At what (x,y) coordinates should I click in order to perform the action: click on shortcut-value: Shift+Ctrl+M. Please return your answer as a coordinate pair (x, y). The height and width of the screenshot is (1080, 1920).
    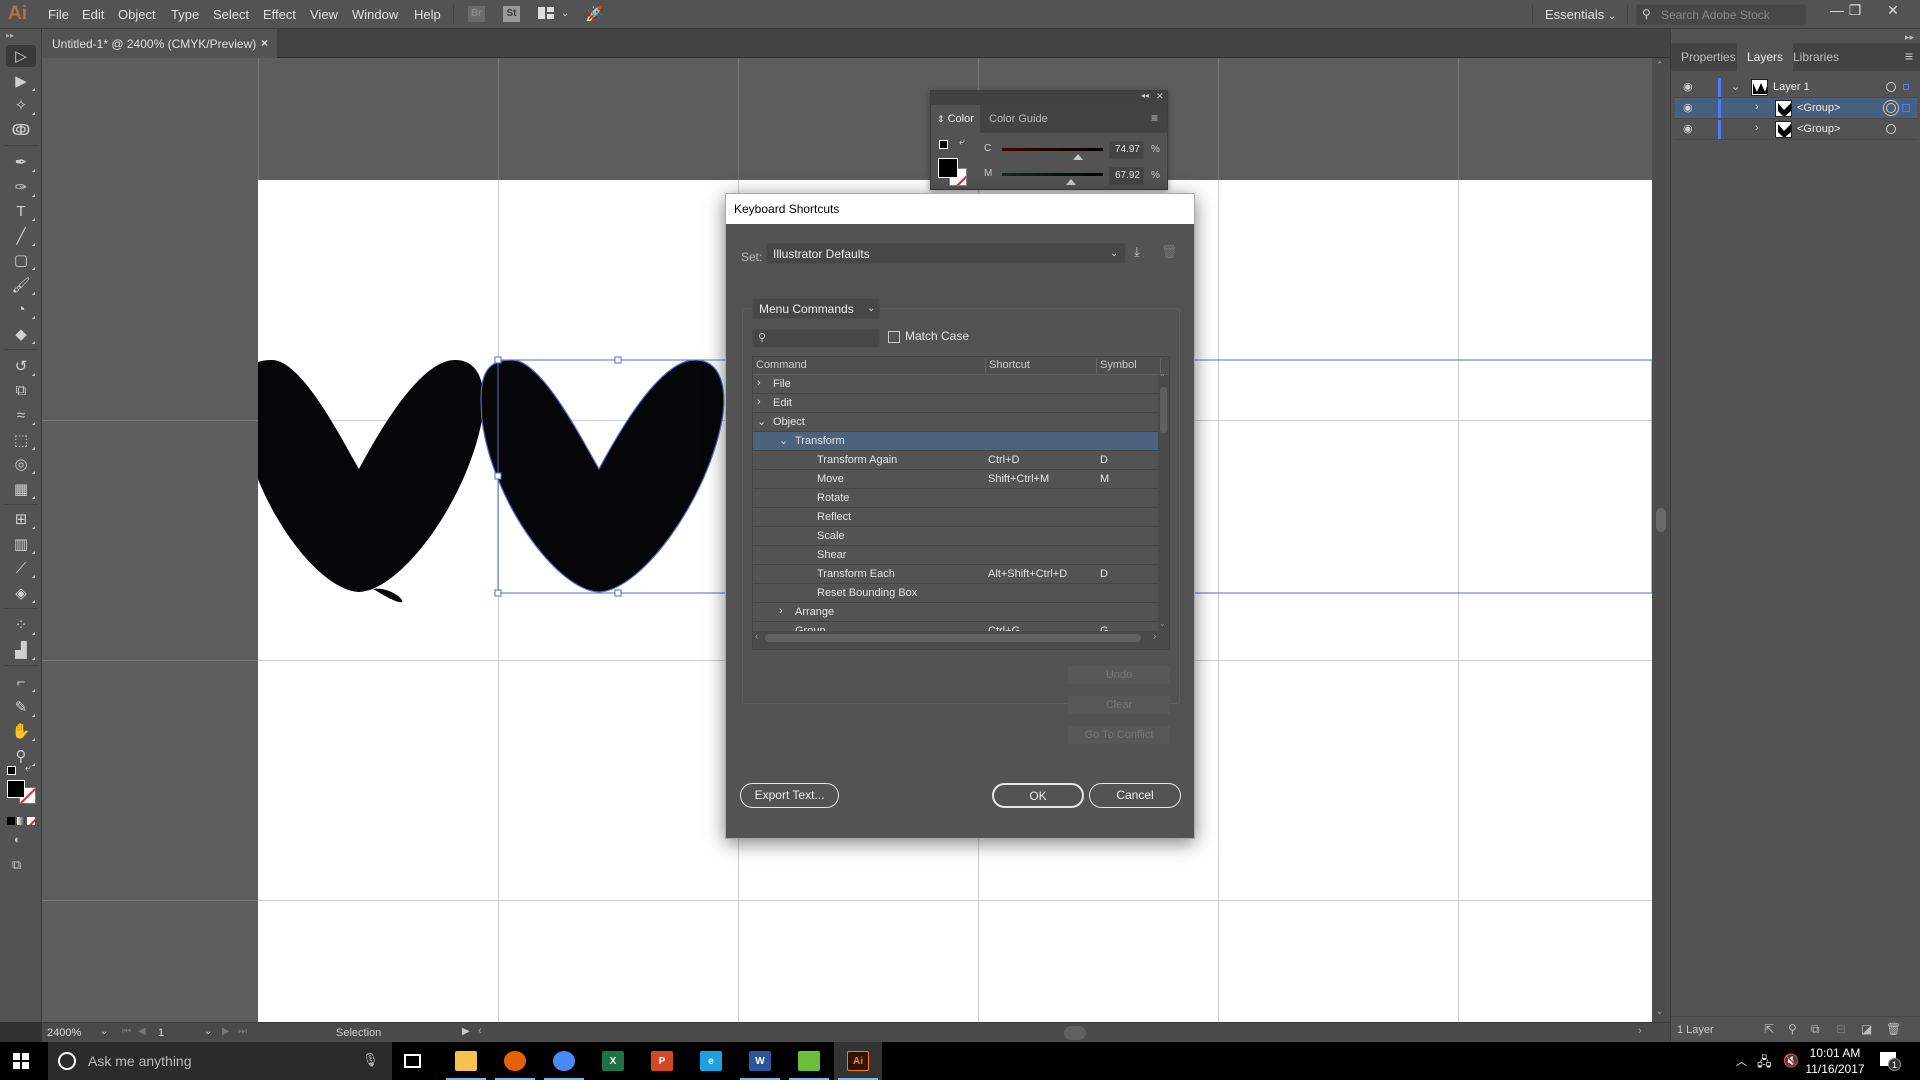
    Looking at the image, I should click on (1018, 479).